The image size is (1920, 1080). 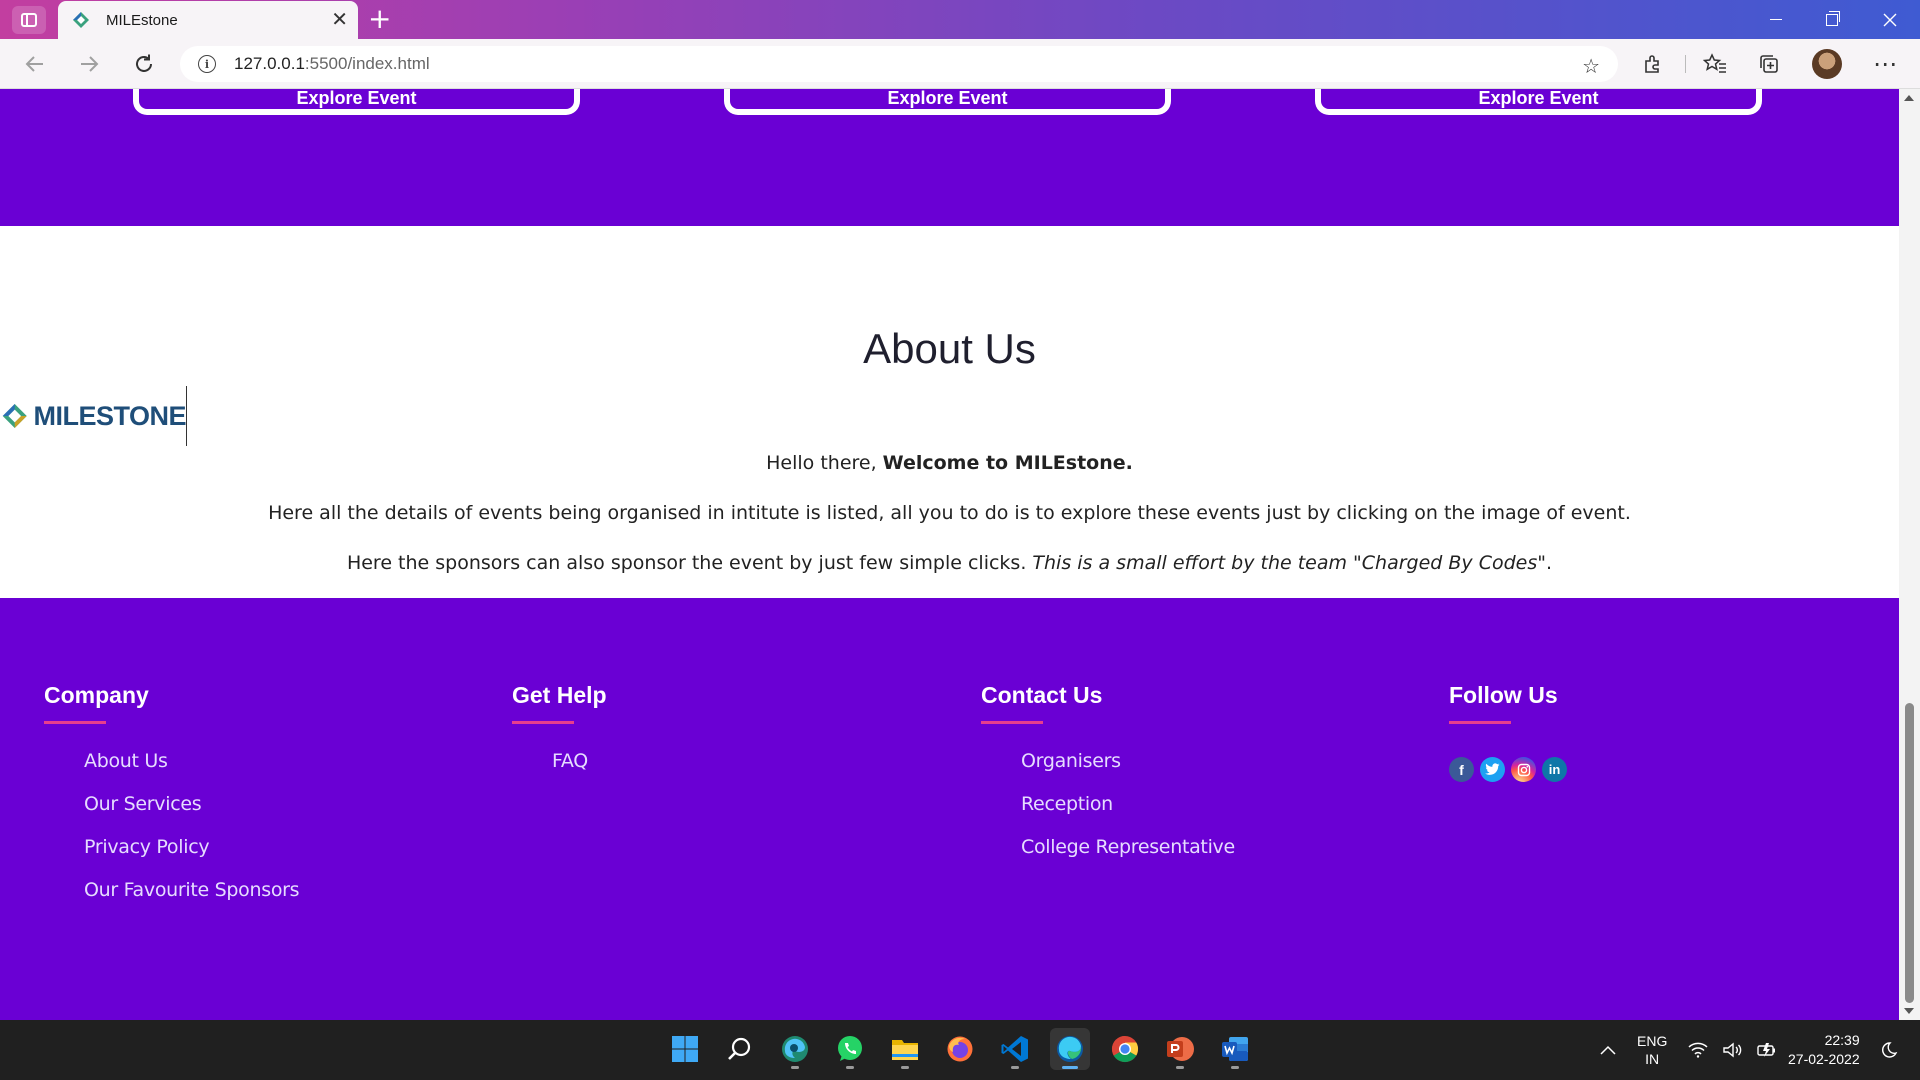 I want to click on extensions-icon, so click(x=1653, y=64).